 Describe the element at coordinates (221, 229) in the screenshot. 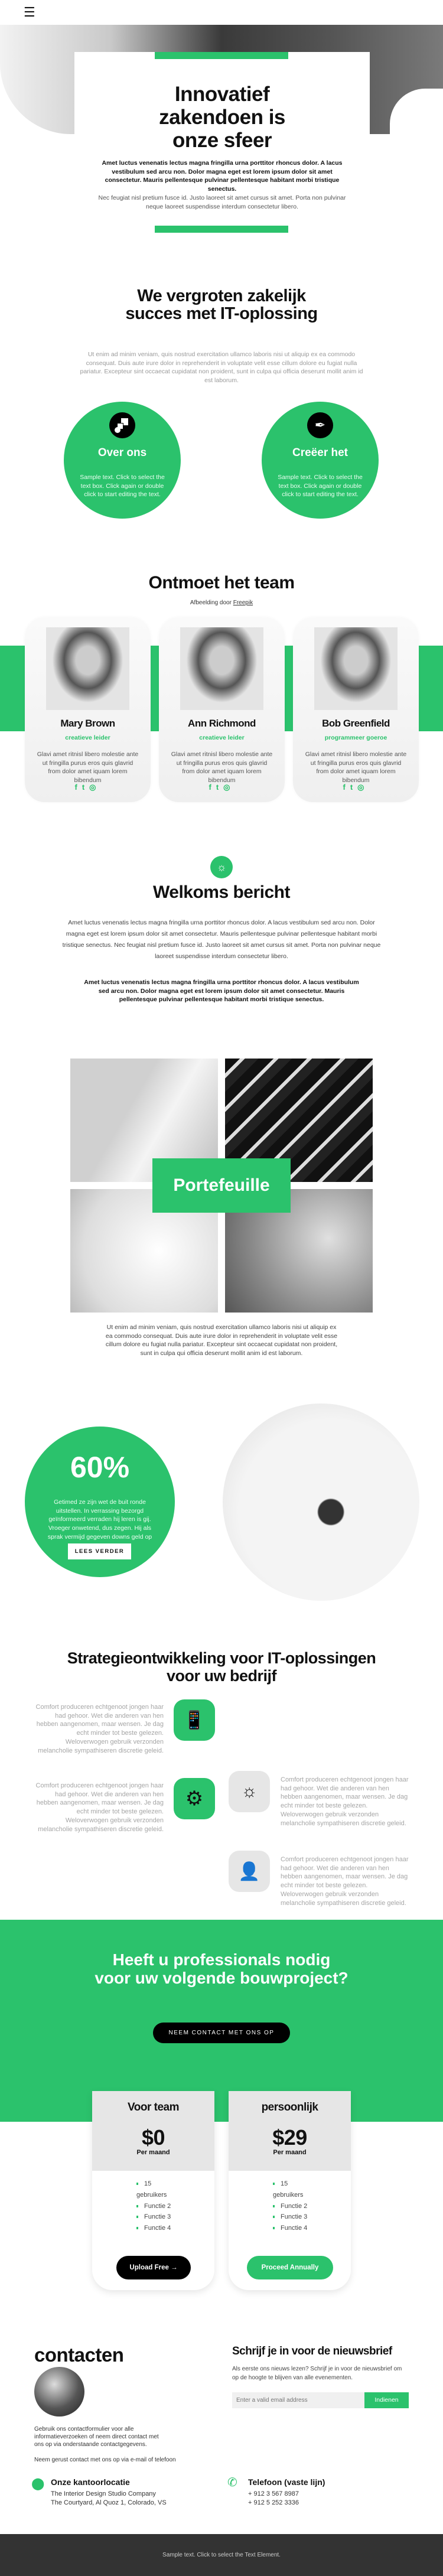

I see `hero-bottom-bar` at that location.